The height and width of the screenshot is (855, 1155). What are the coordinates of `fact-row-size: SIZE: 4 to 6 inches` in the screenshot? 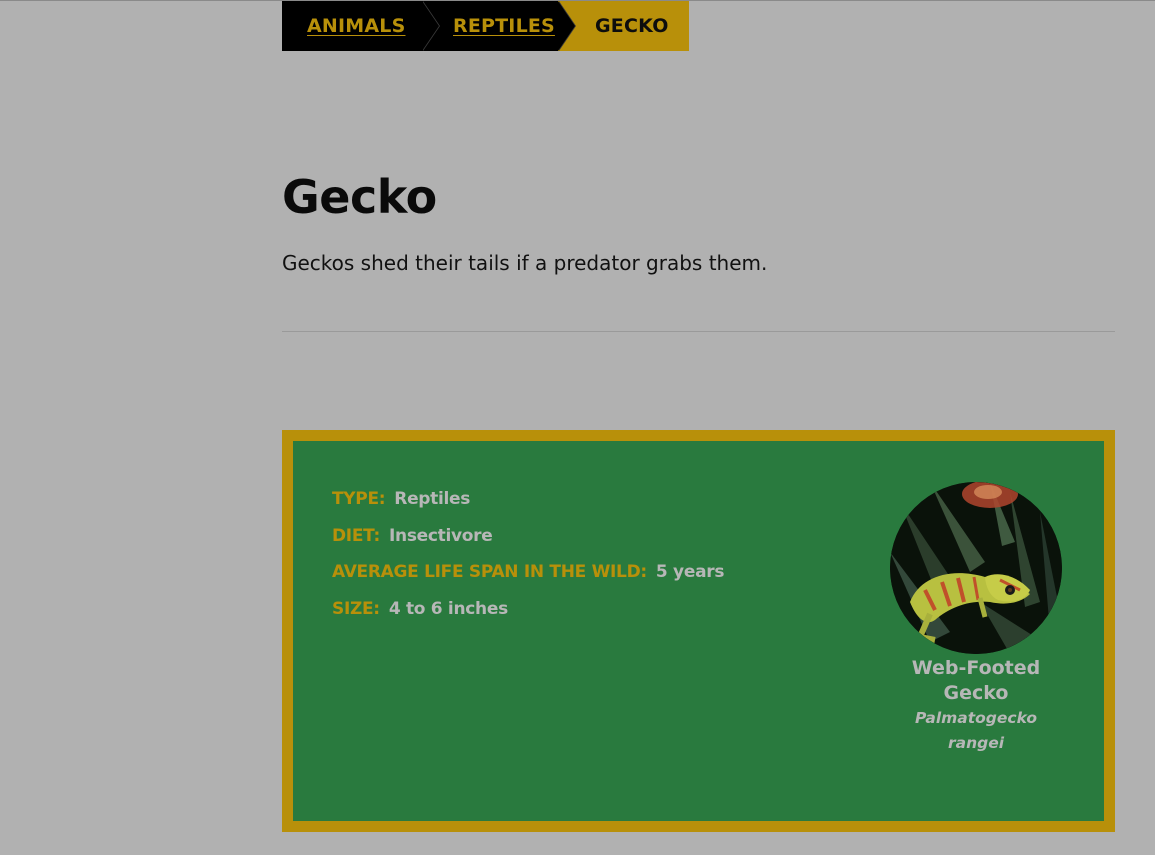 It's located at (528, 609).